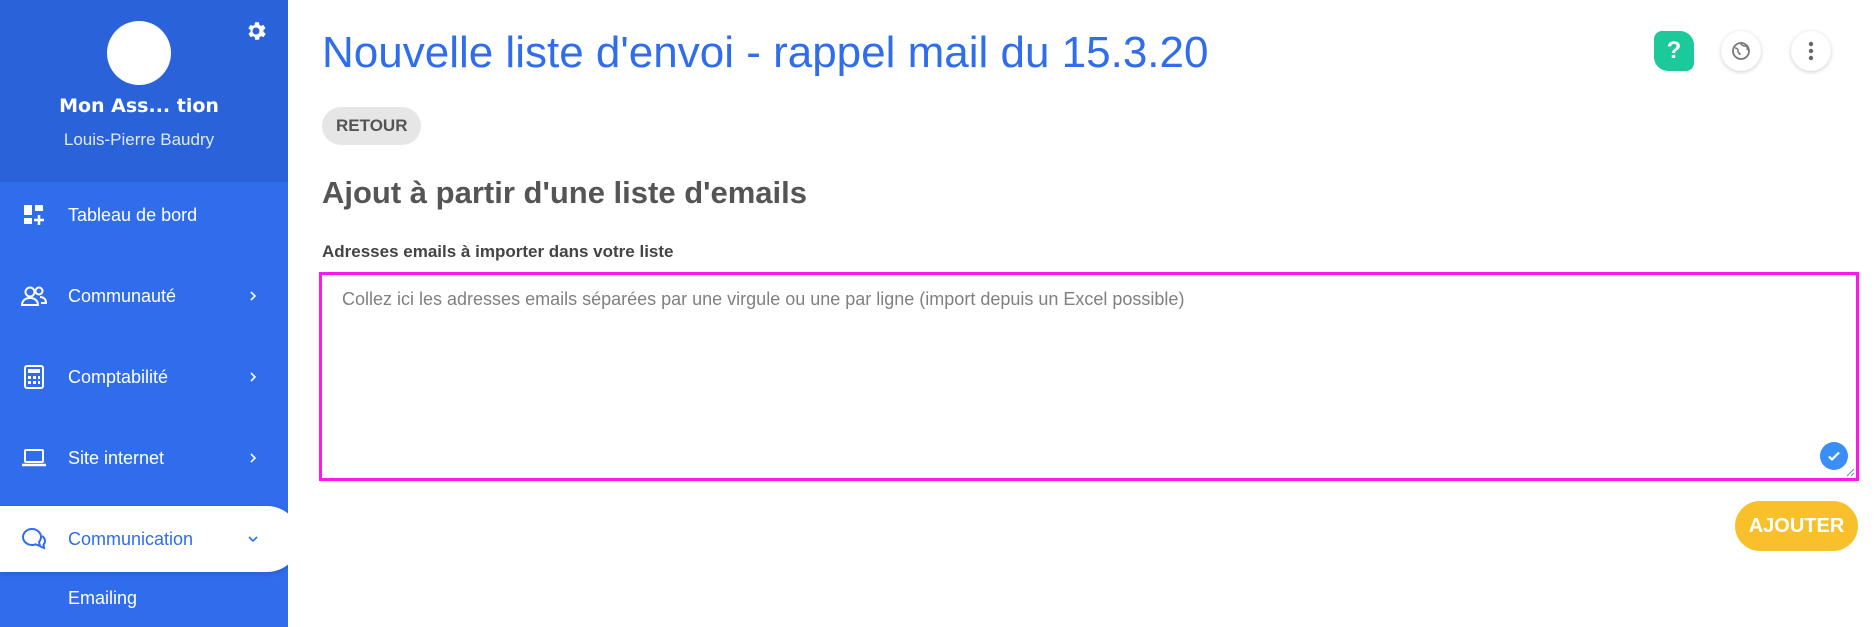  What do you see at coordinates (131, 538) in the screenshot?
I see `sidebar-item-label: Communication` at bounding box center [131, 538].